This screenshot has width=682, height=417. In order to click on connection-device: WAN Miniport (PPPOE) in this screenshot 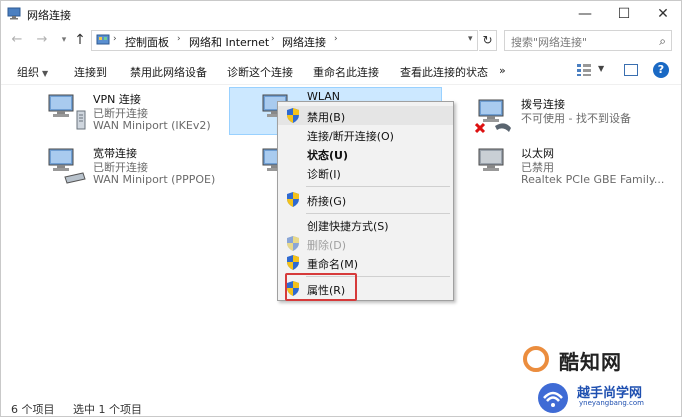, I will do `click(154, 179)`.